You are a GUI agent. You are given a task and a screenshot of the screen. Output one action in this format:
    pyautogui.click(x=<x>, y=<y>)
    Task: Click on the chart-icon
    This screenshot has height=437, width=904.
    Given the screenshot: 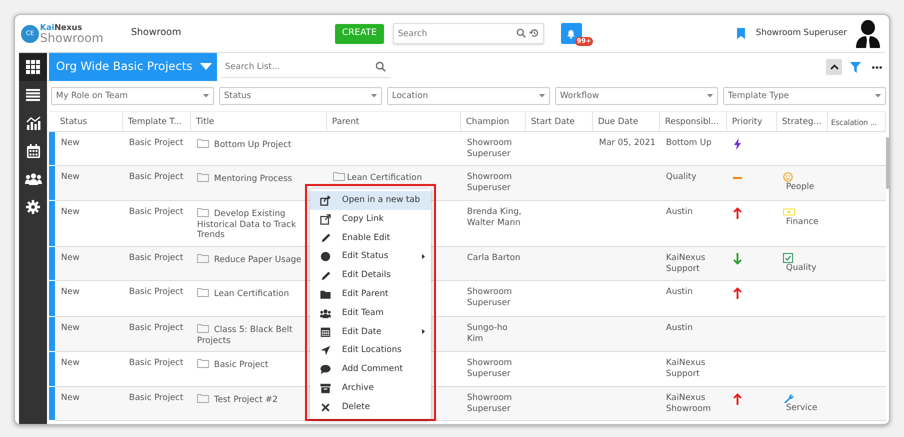 What is the action you would take?
    pyautogui.click(x=33, y=123)
    